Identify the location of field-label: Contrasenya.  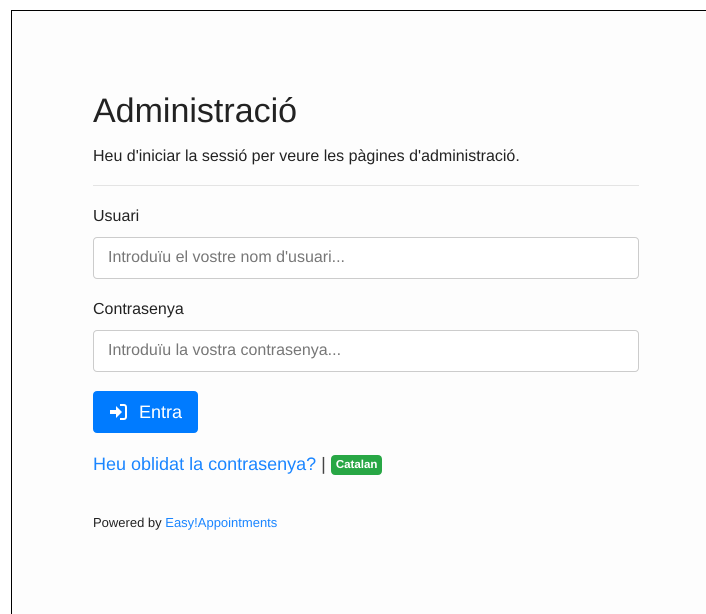
(138, 310).